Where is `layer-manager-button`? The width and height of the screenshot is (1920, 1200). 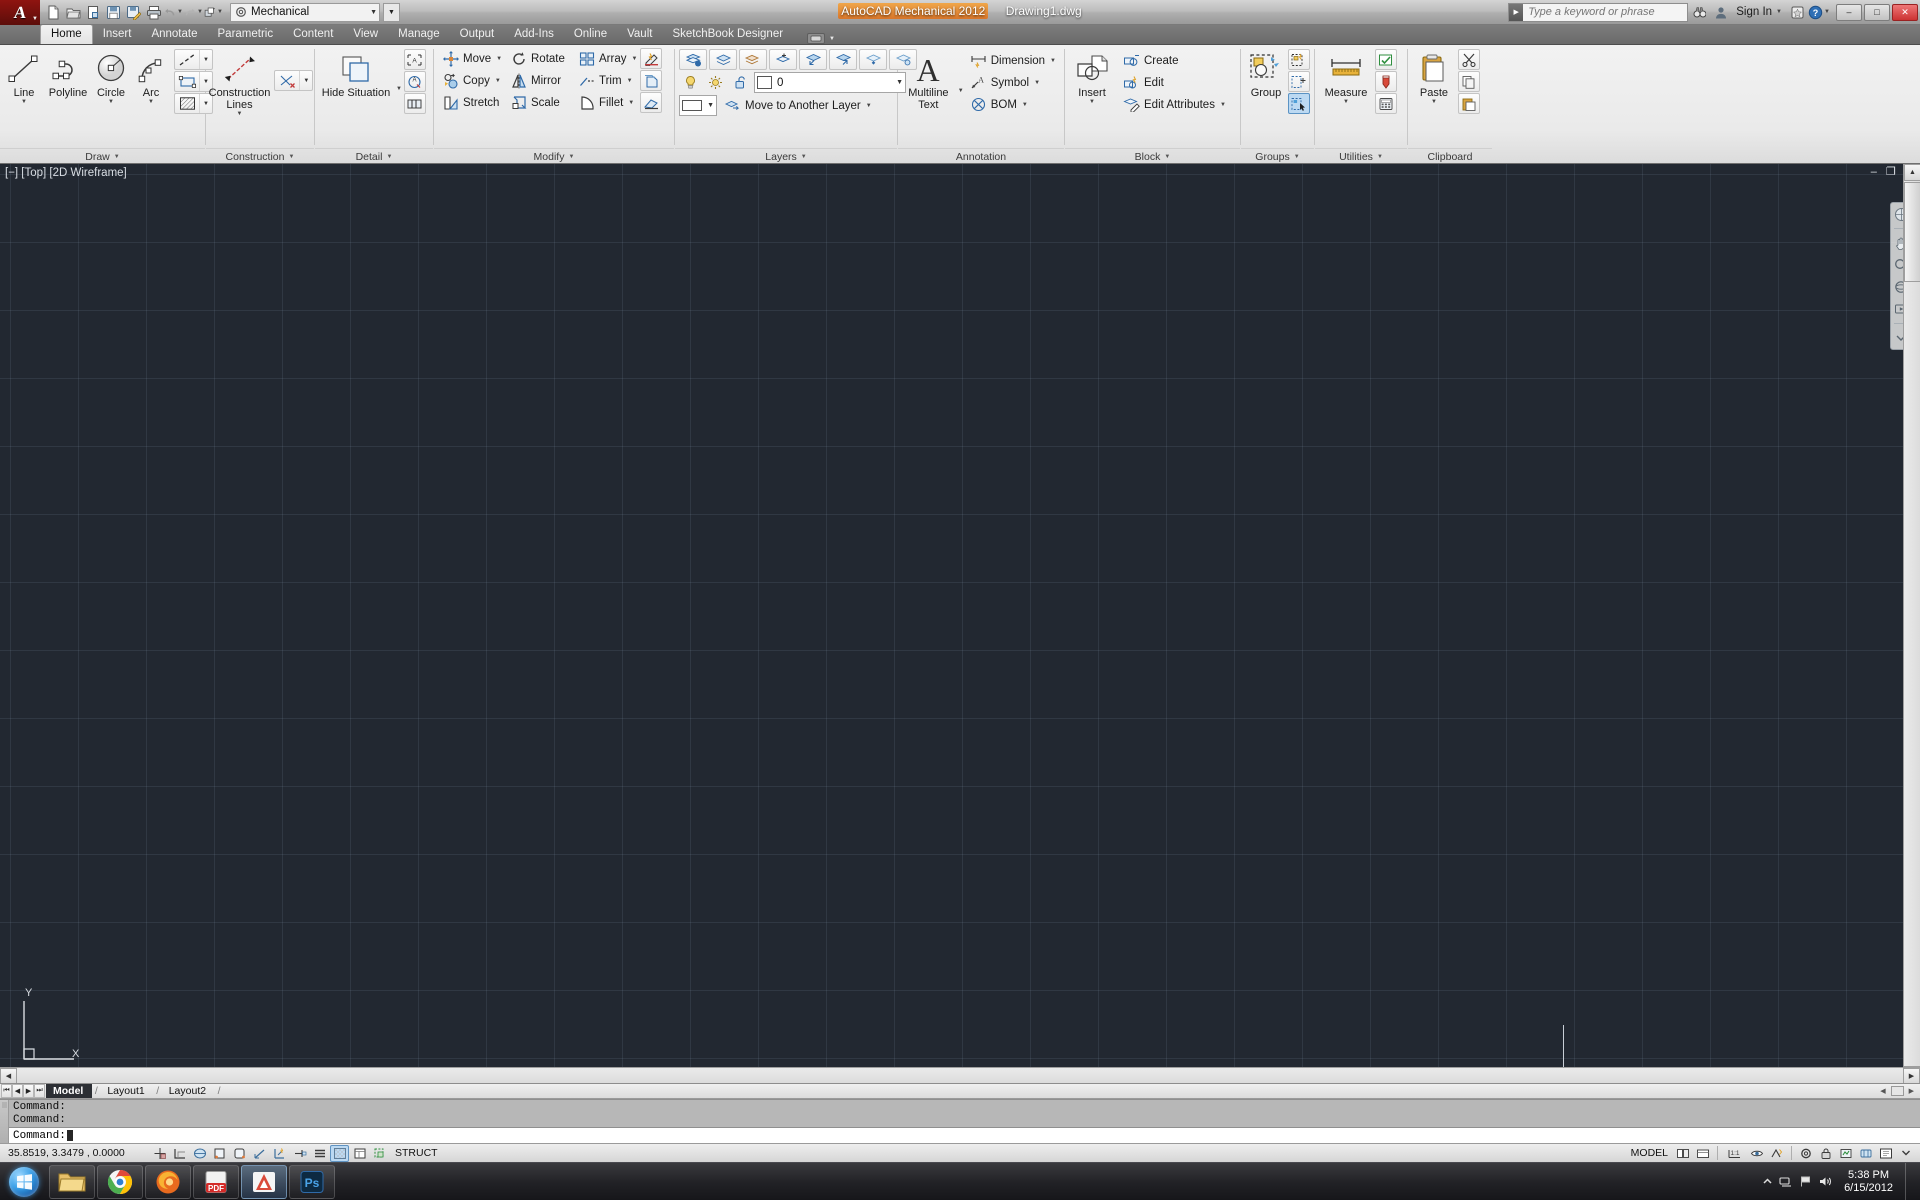
layer-manager-button is located at coordinates (723, 59).